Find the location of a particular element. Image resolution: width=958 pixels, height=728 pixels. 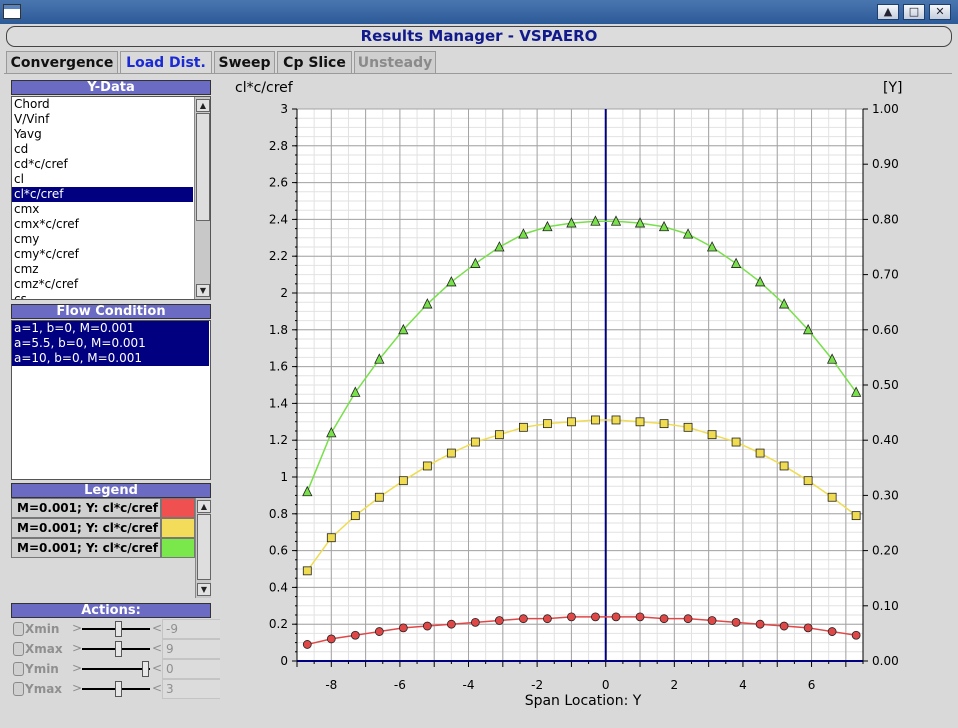

window-menu-icon is located at coordinates (12, 11).